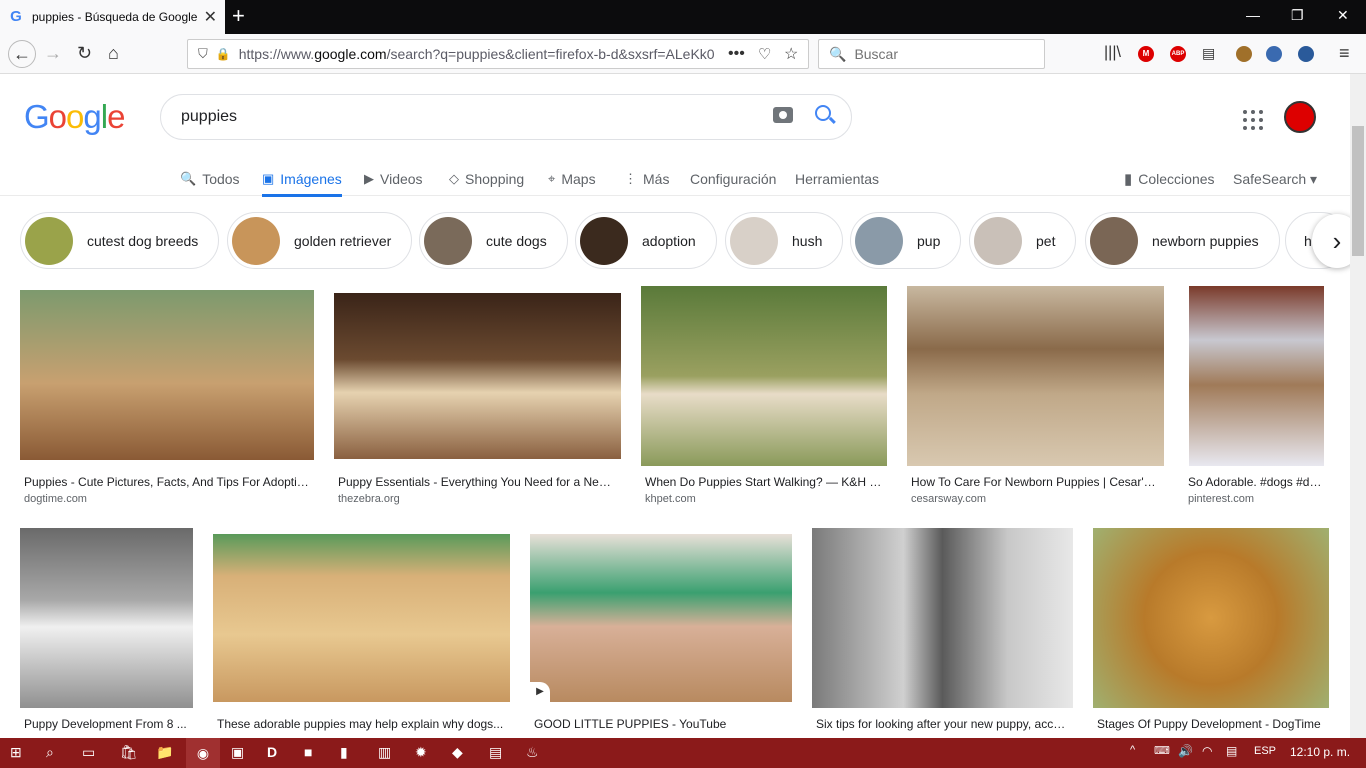  What do you see at coordinates (369, 499) in the screenshot?
I see `result-domain: thezebra.org` at bounding box center [369, 499].